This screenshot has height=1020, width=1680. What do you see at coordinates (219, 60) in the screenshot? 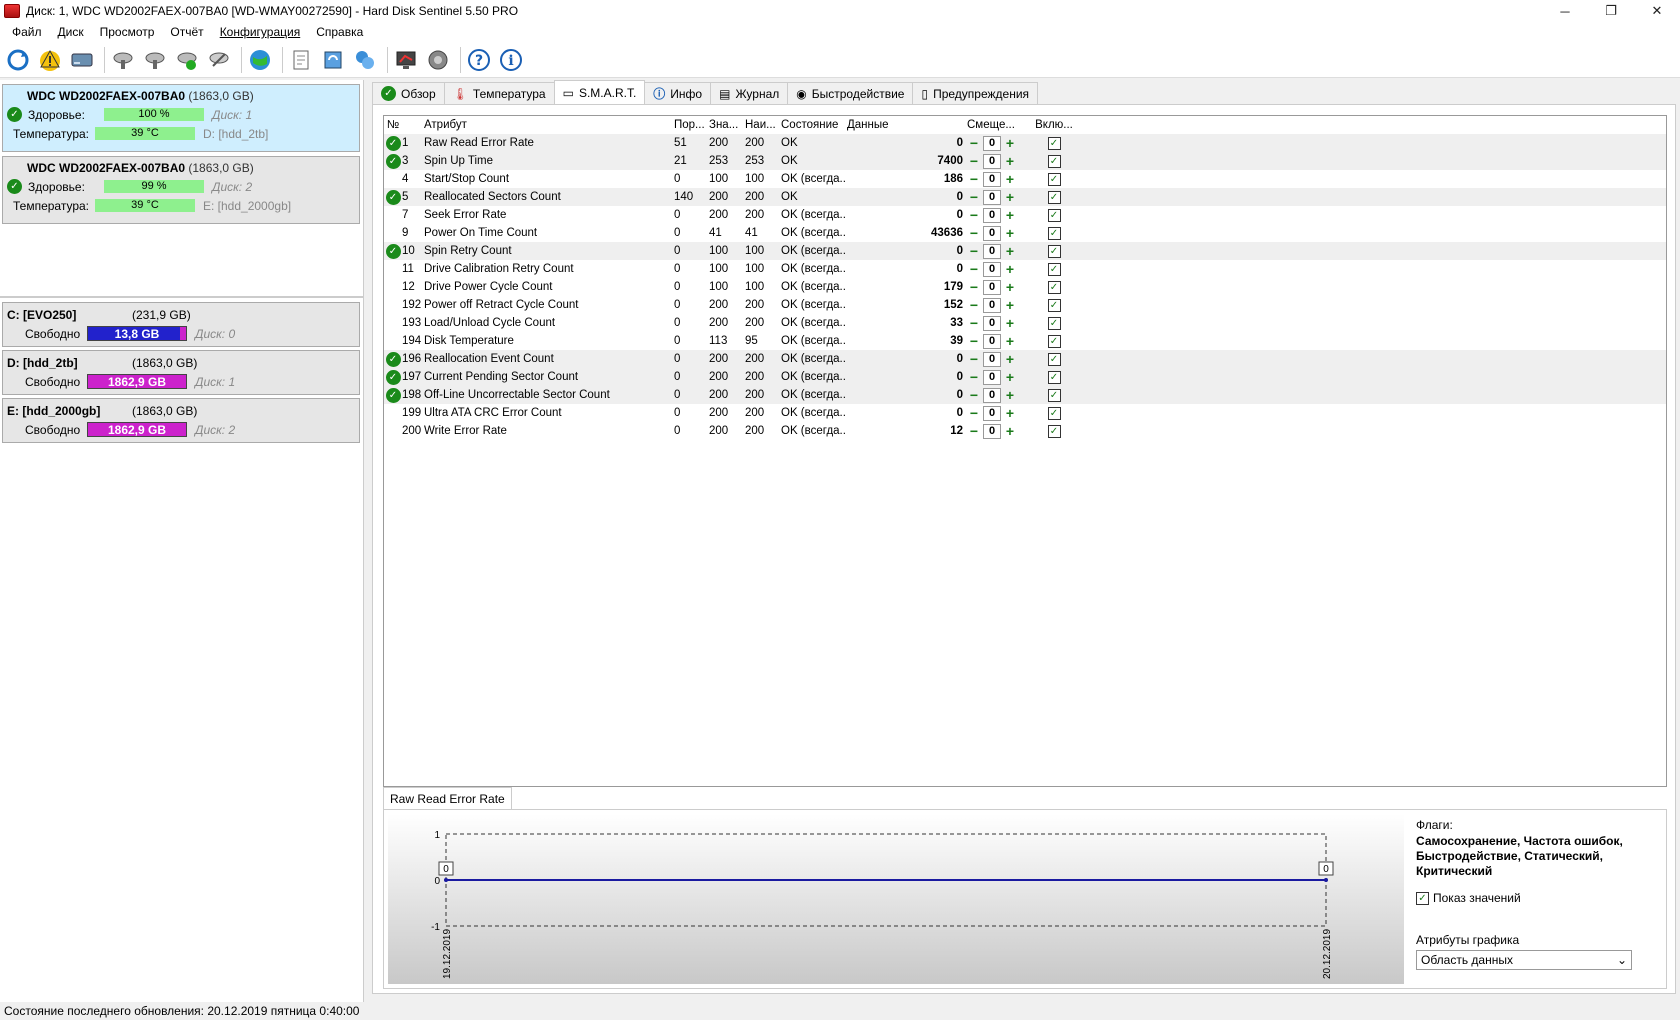
I see `disk-settings-icon` at bounding box center [219, 60].